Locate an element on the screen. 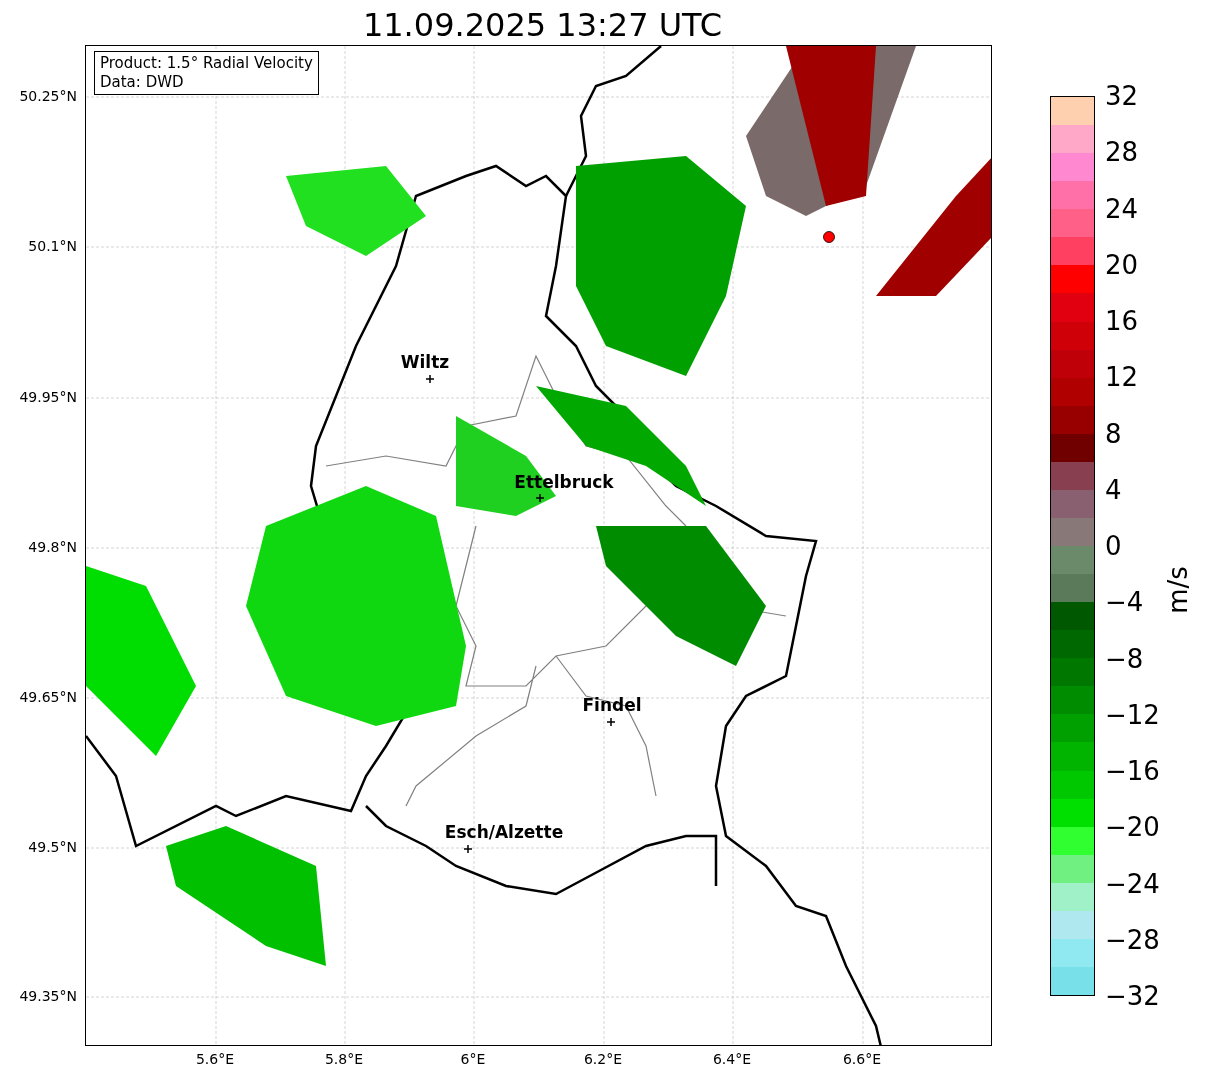 The height and width of the screenshot is (1081, 1207). city-label: Wiltz is located at coordinates (425, 362).